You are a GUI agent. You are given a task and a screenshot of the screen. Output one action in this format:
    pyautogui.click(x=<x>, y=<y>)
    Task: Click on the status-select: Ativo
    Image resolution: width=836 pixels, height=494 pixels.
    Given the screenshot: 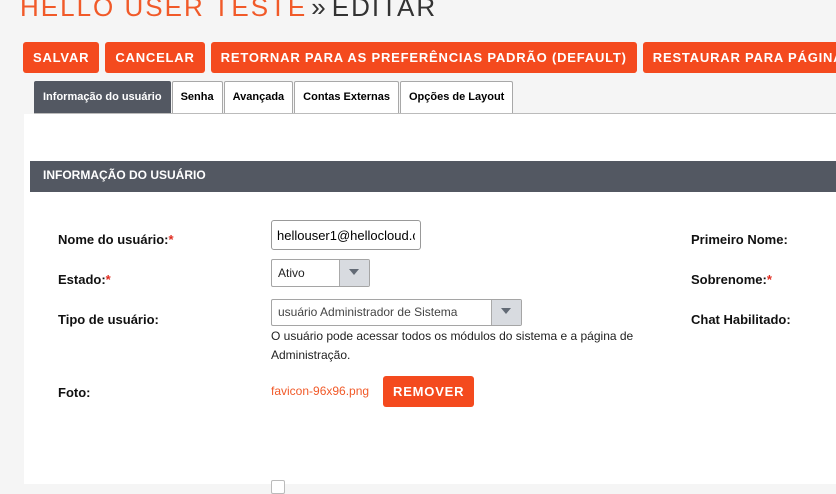 What is the action you would take?
    pyautogui.click(x=320, y=273)
    